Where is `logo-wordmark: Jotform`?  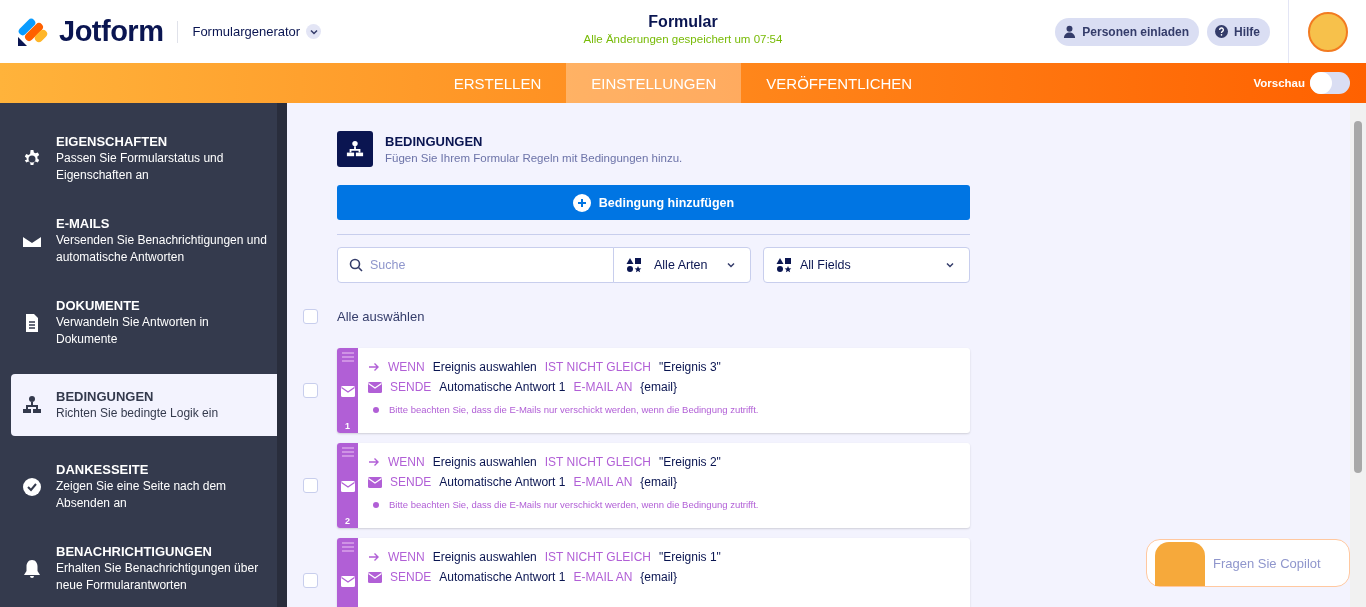 logo-wordmark: Jotform is located at coordinates (111, 31).